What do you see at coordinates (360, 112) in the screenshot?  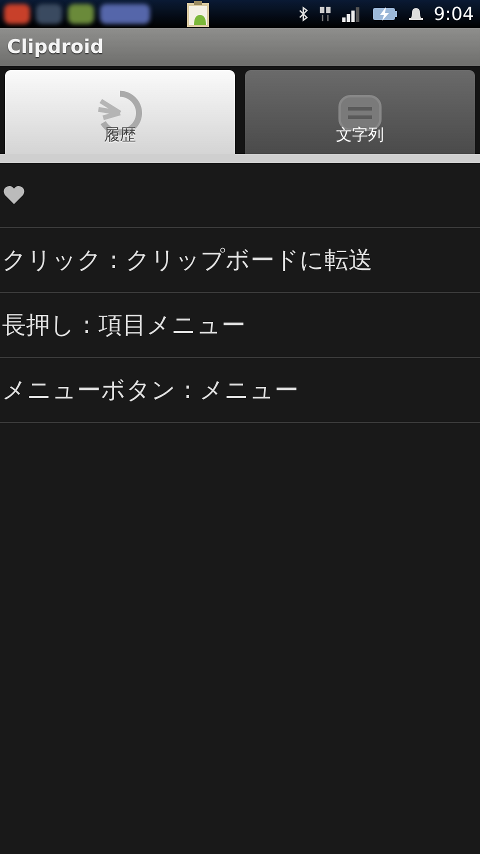 I see `tab: 文字列` at bounding box center [360, 112].